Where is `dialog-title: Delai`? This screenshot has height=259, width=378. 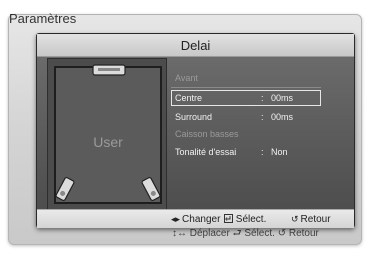 dialog-title: Delai is located at coordinates (195, 45).